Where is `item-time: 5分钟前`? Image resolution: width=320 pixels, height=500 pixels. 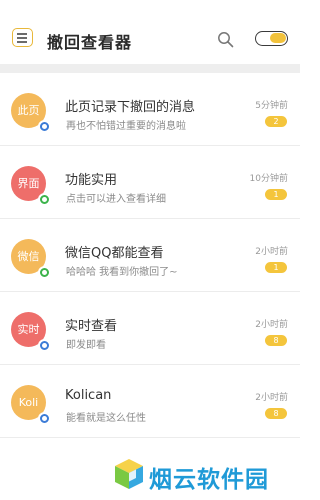 item-time: 5分钟前 is located at coordinates (271, 106).